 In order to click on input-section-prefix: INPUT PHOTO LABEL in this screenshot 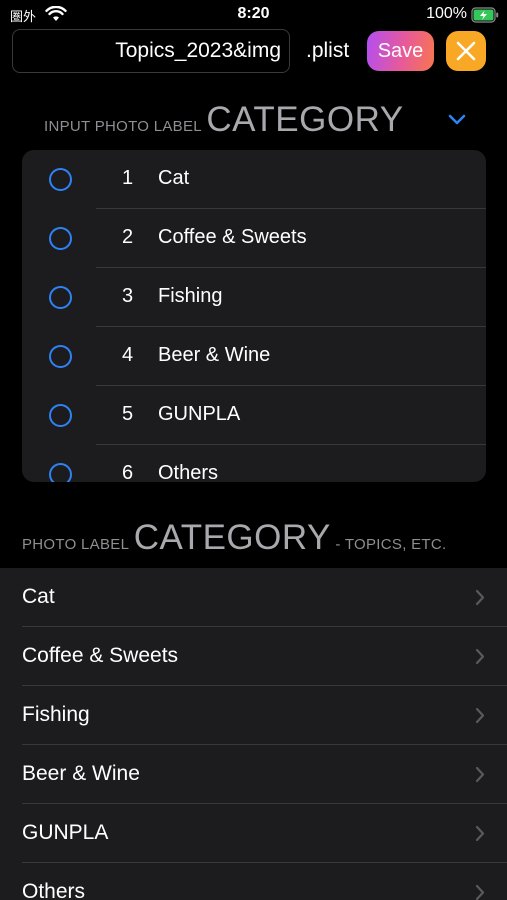, I will do `click(123, 126)`.